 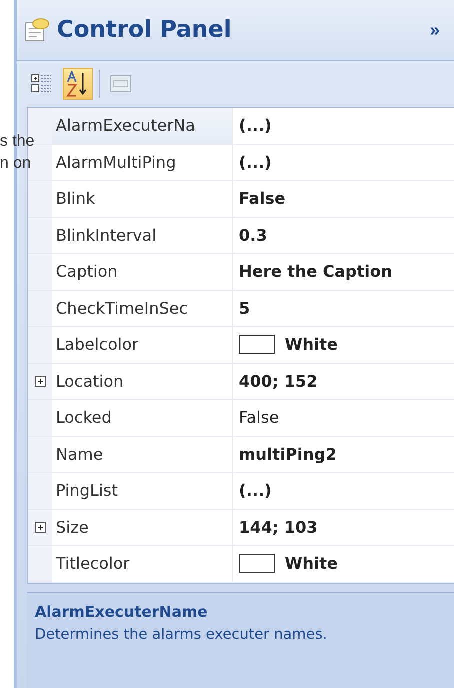 I want to click on property-value: multiPing2, so click(x=288, y=454).